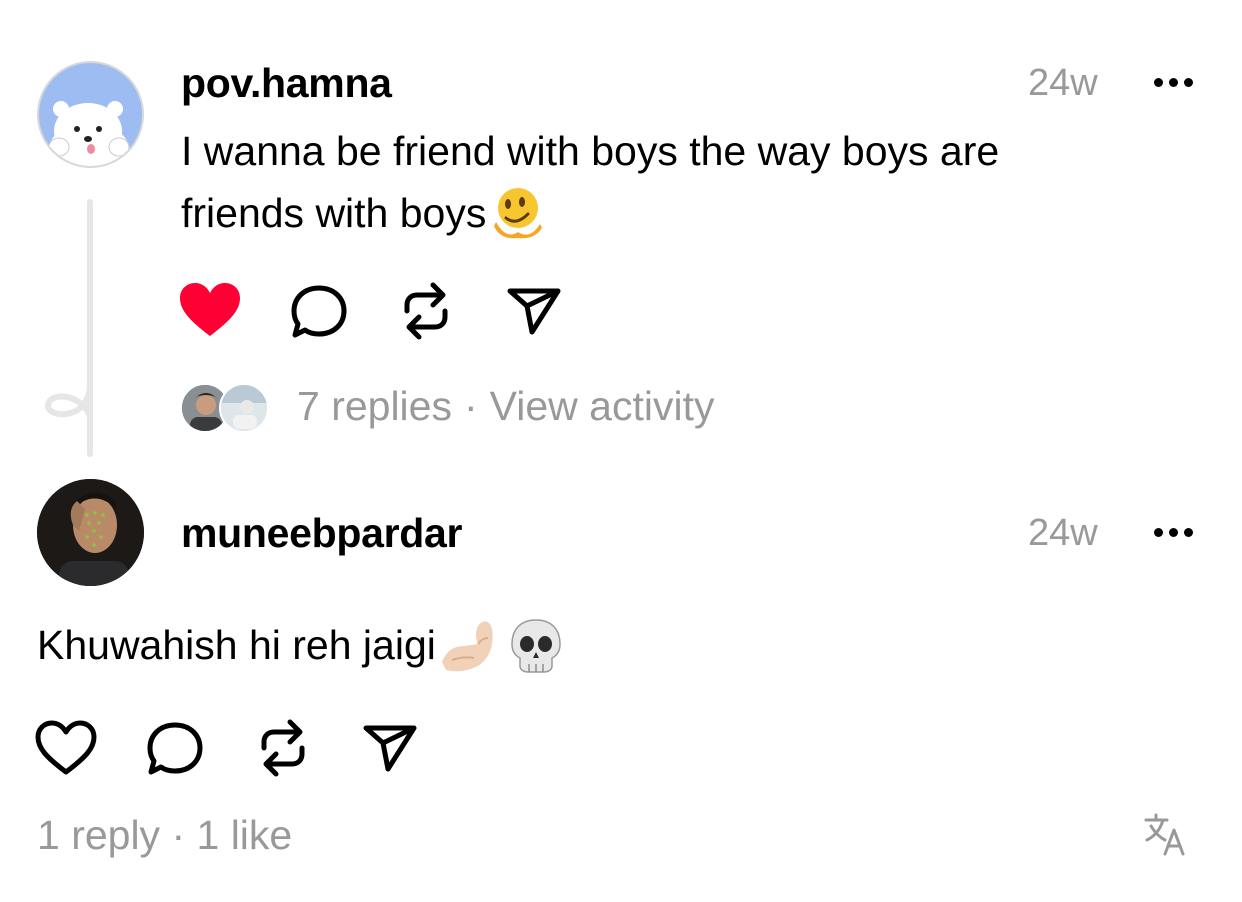  Describe the element at coordinates (518, 213) in the screenshot. I see `melting-face-emoji` at that location.